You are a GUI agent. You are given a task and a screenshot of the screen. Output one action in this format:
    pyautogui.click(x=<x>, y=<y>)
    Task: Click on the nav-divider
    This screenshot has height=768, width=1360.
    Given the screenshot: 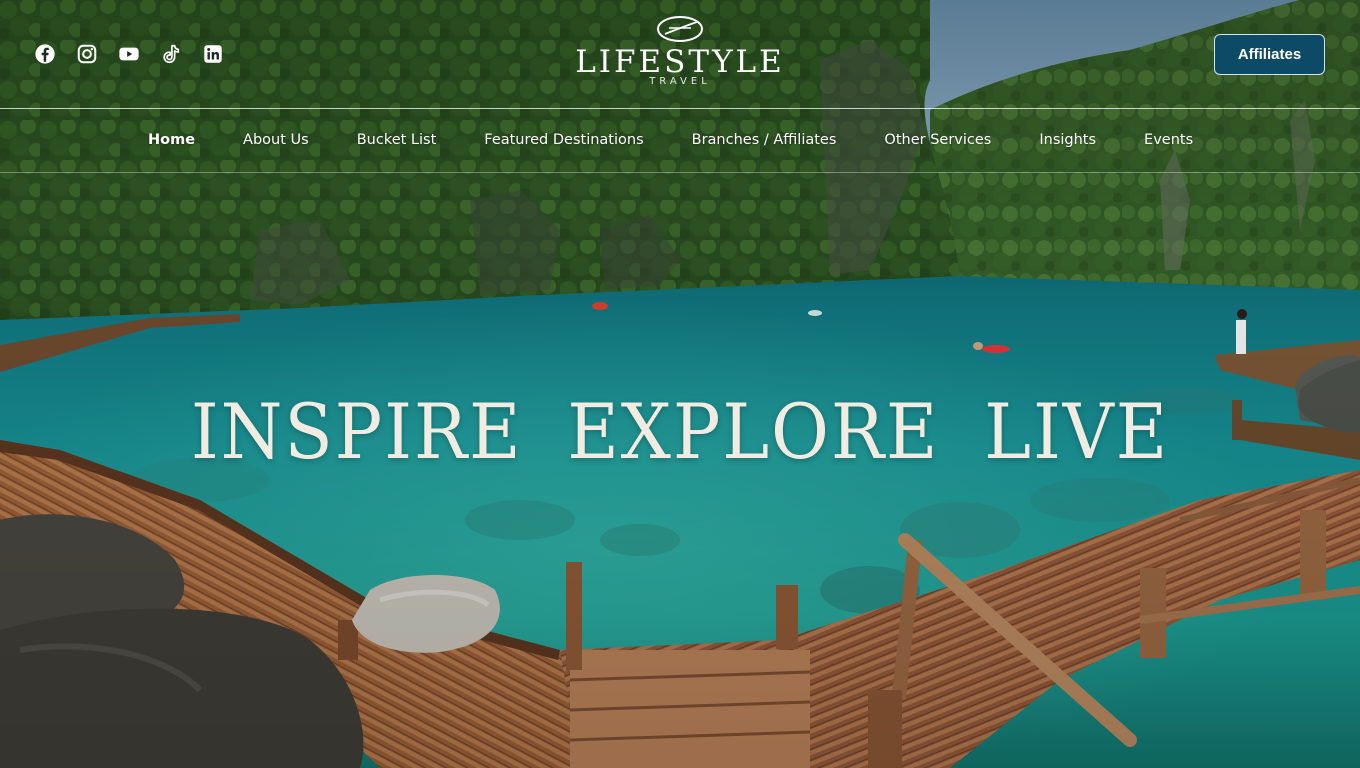 What is the action you would take?
    pyautogui.click(x=680, y=172)
    